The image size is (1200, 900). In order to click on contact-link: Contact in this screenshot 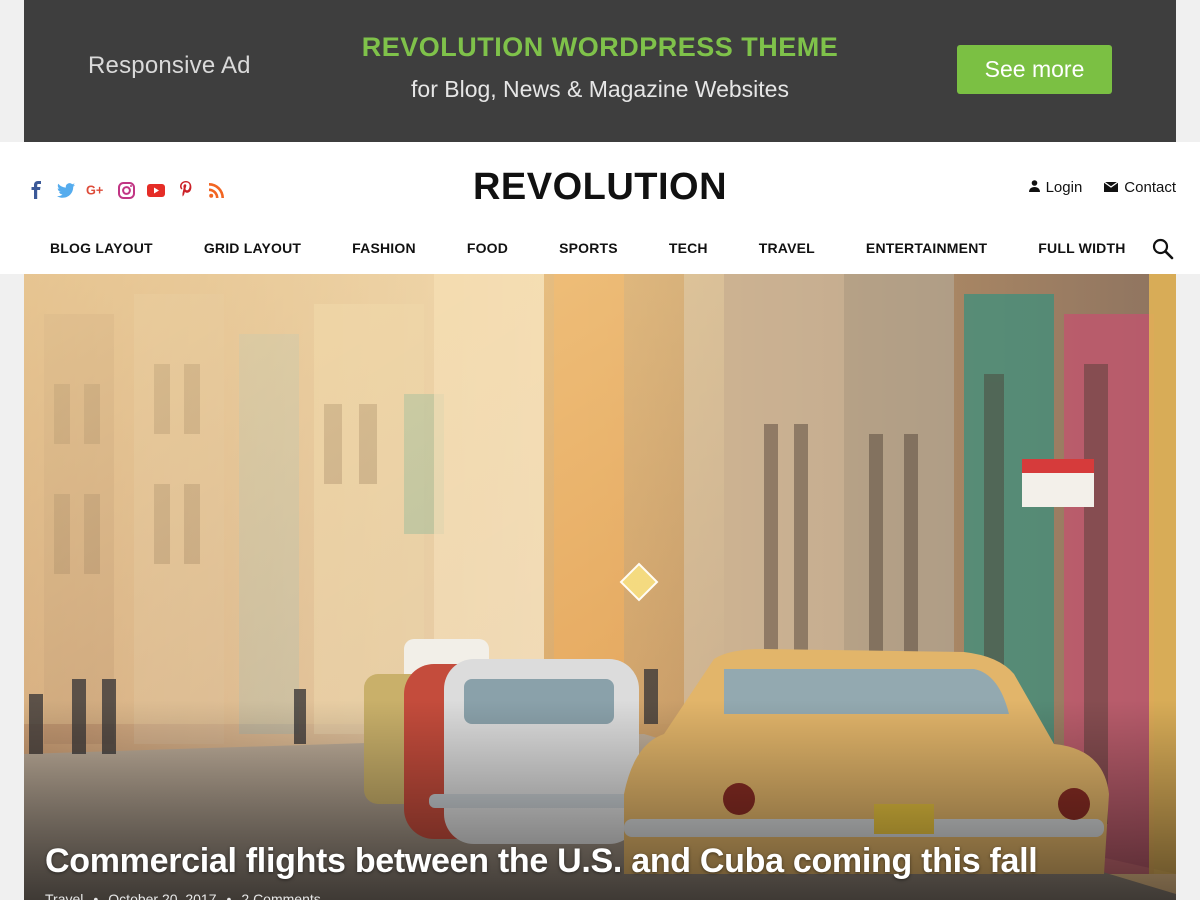, I will do `click(1139, 187)`.